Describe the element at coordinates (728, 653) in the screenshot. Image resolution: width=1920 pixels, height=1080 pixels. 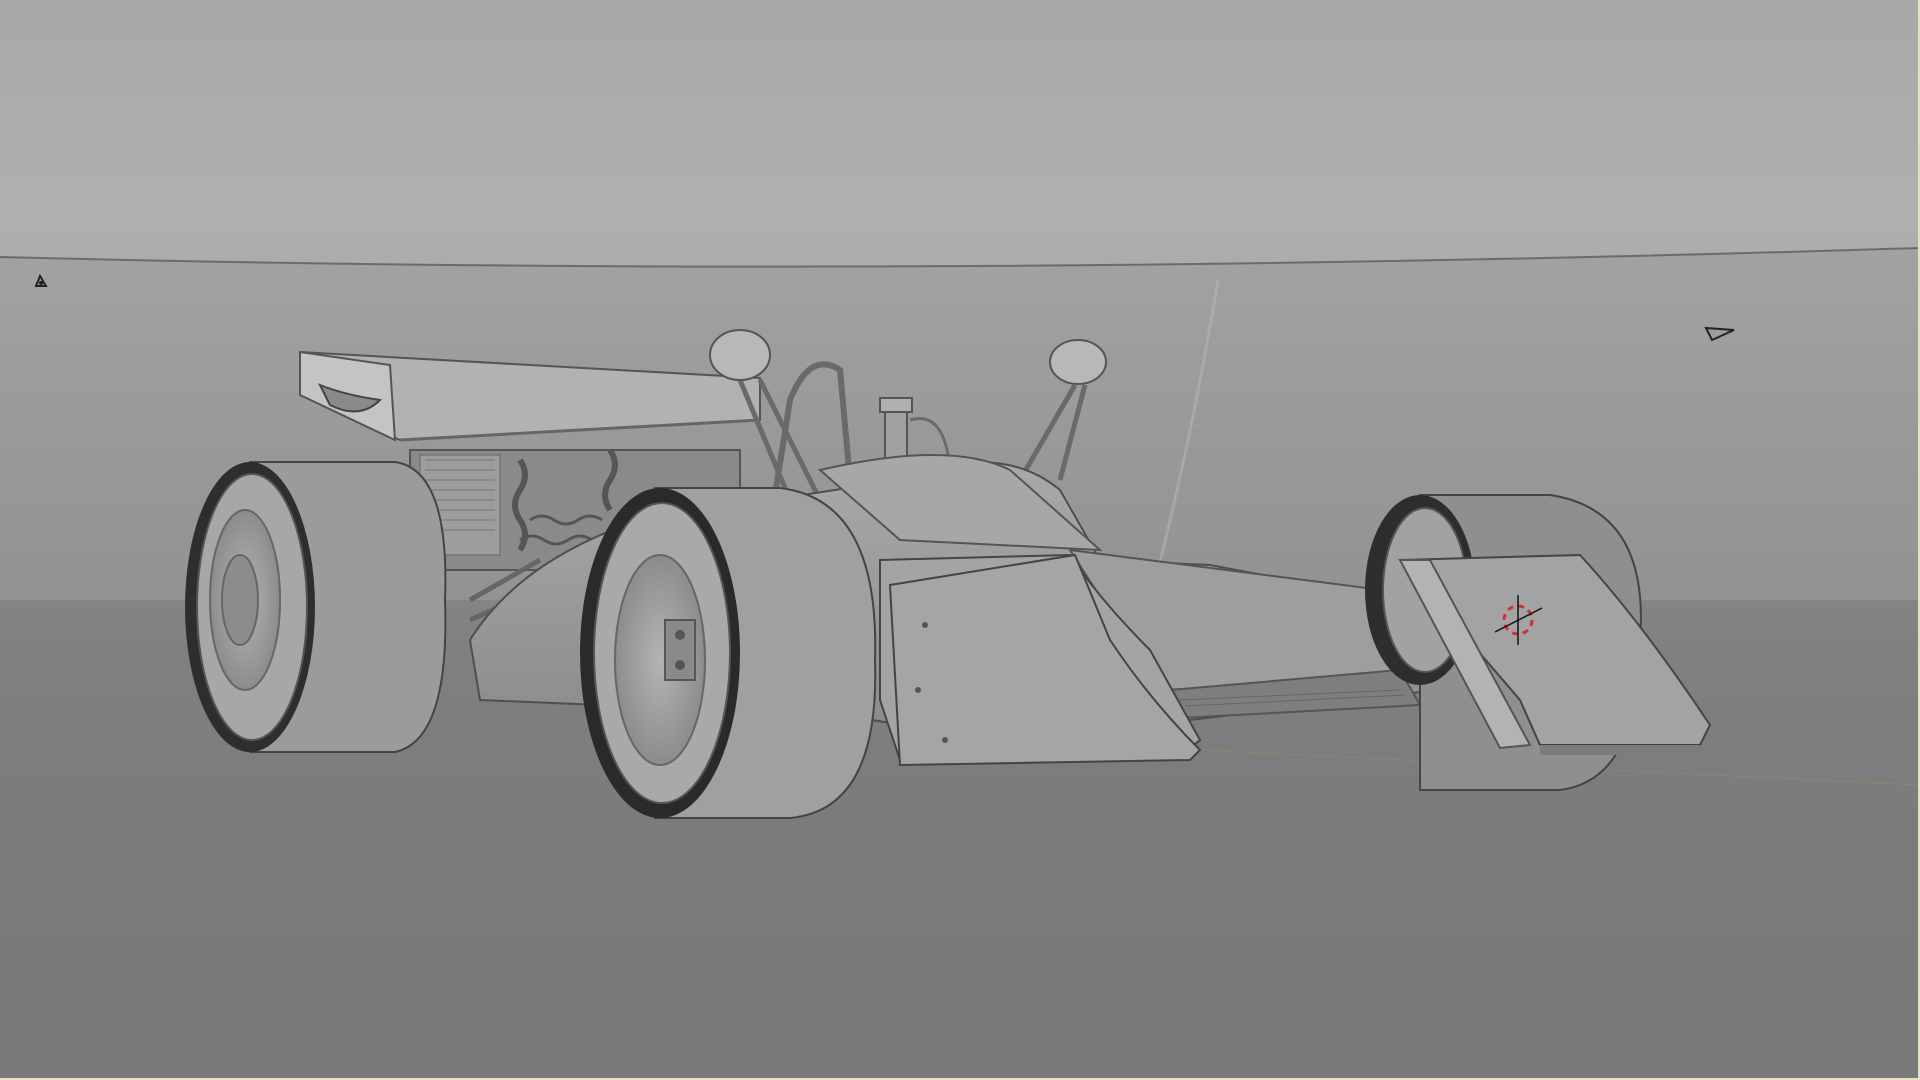
I see `front-left-wheel` at that location.